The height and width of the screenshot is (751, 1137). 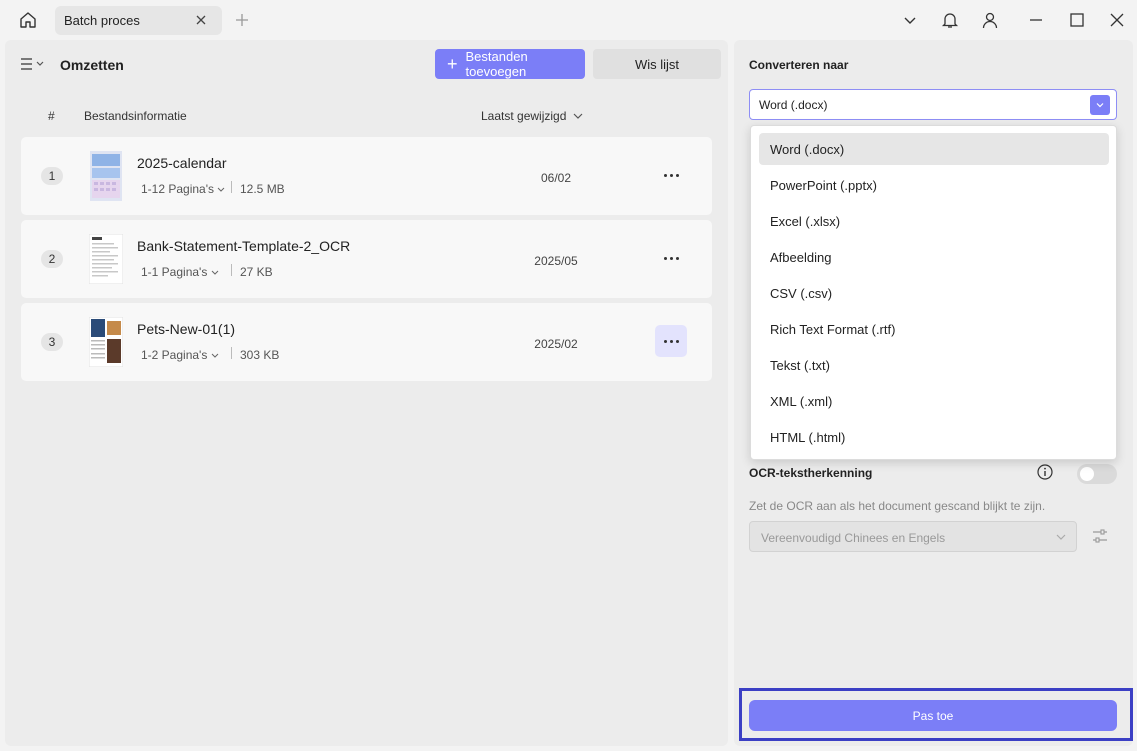 I want to click on toggle-knob, so click(x=1087, y=474).